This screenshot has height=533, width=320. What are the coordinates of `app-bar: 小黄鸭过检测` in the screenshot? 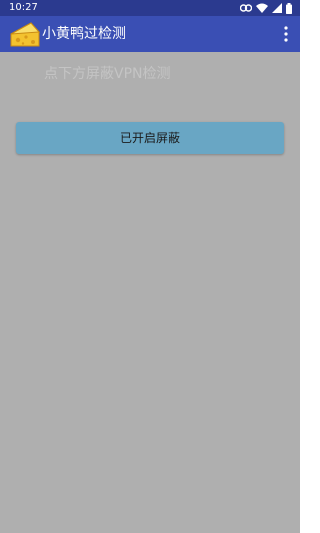 It's located at (150, 34).